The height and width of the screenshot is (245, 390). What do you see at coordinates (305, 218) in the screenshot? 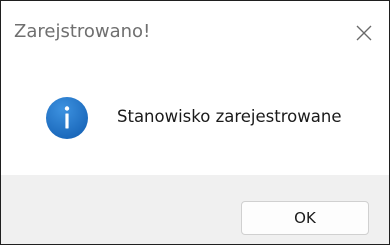
I see `ok-button: OK` at bounding box center [305, 218].